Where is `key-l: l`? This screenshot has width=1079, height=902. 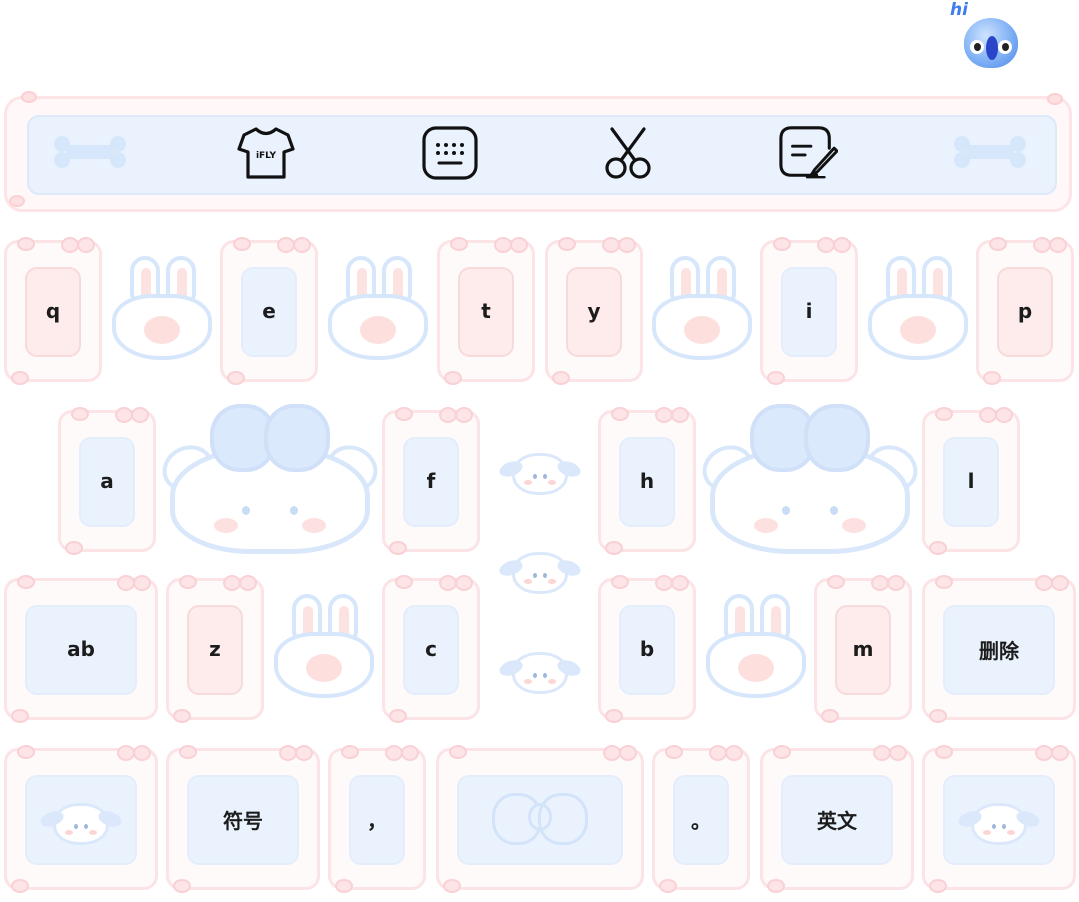
key-l: l is located at coordinates (971, 481).